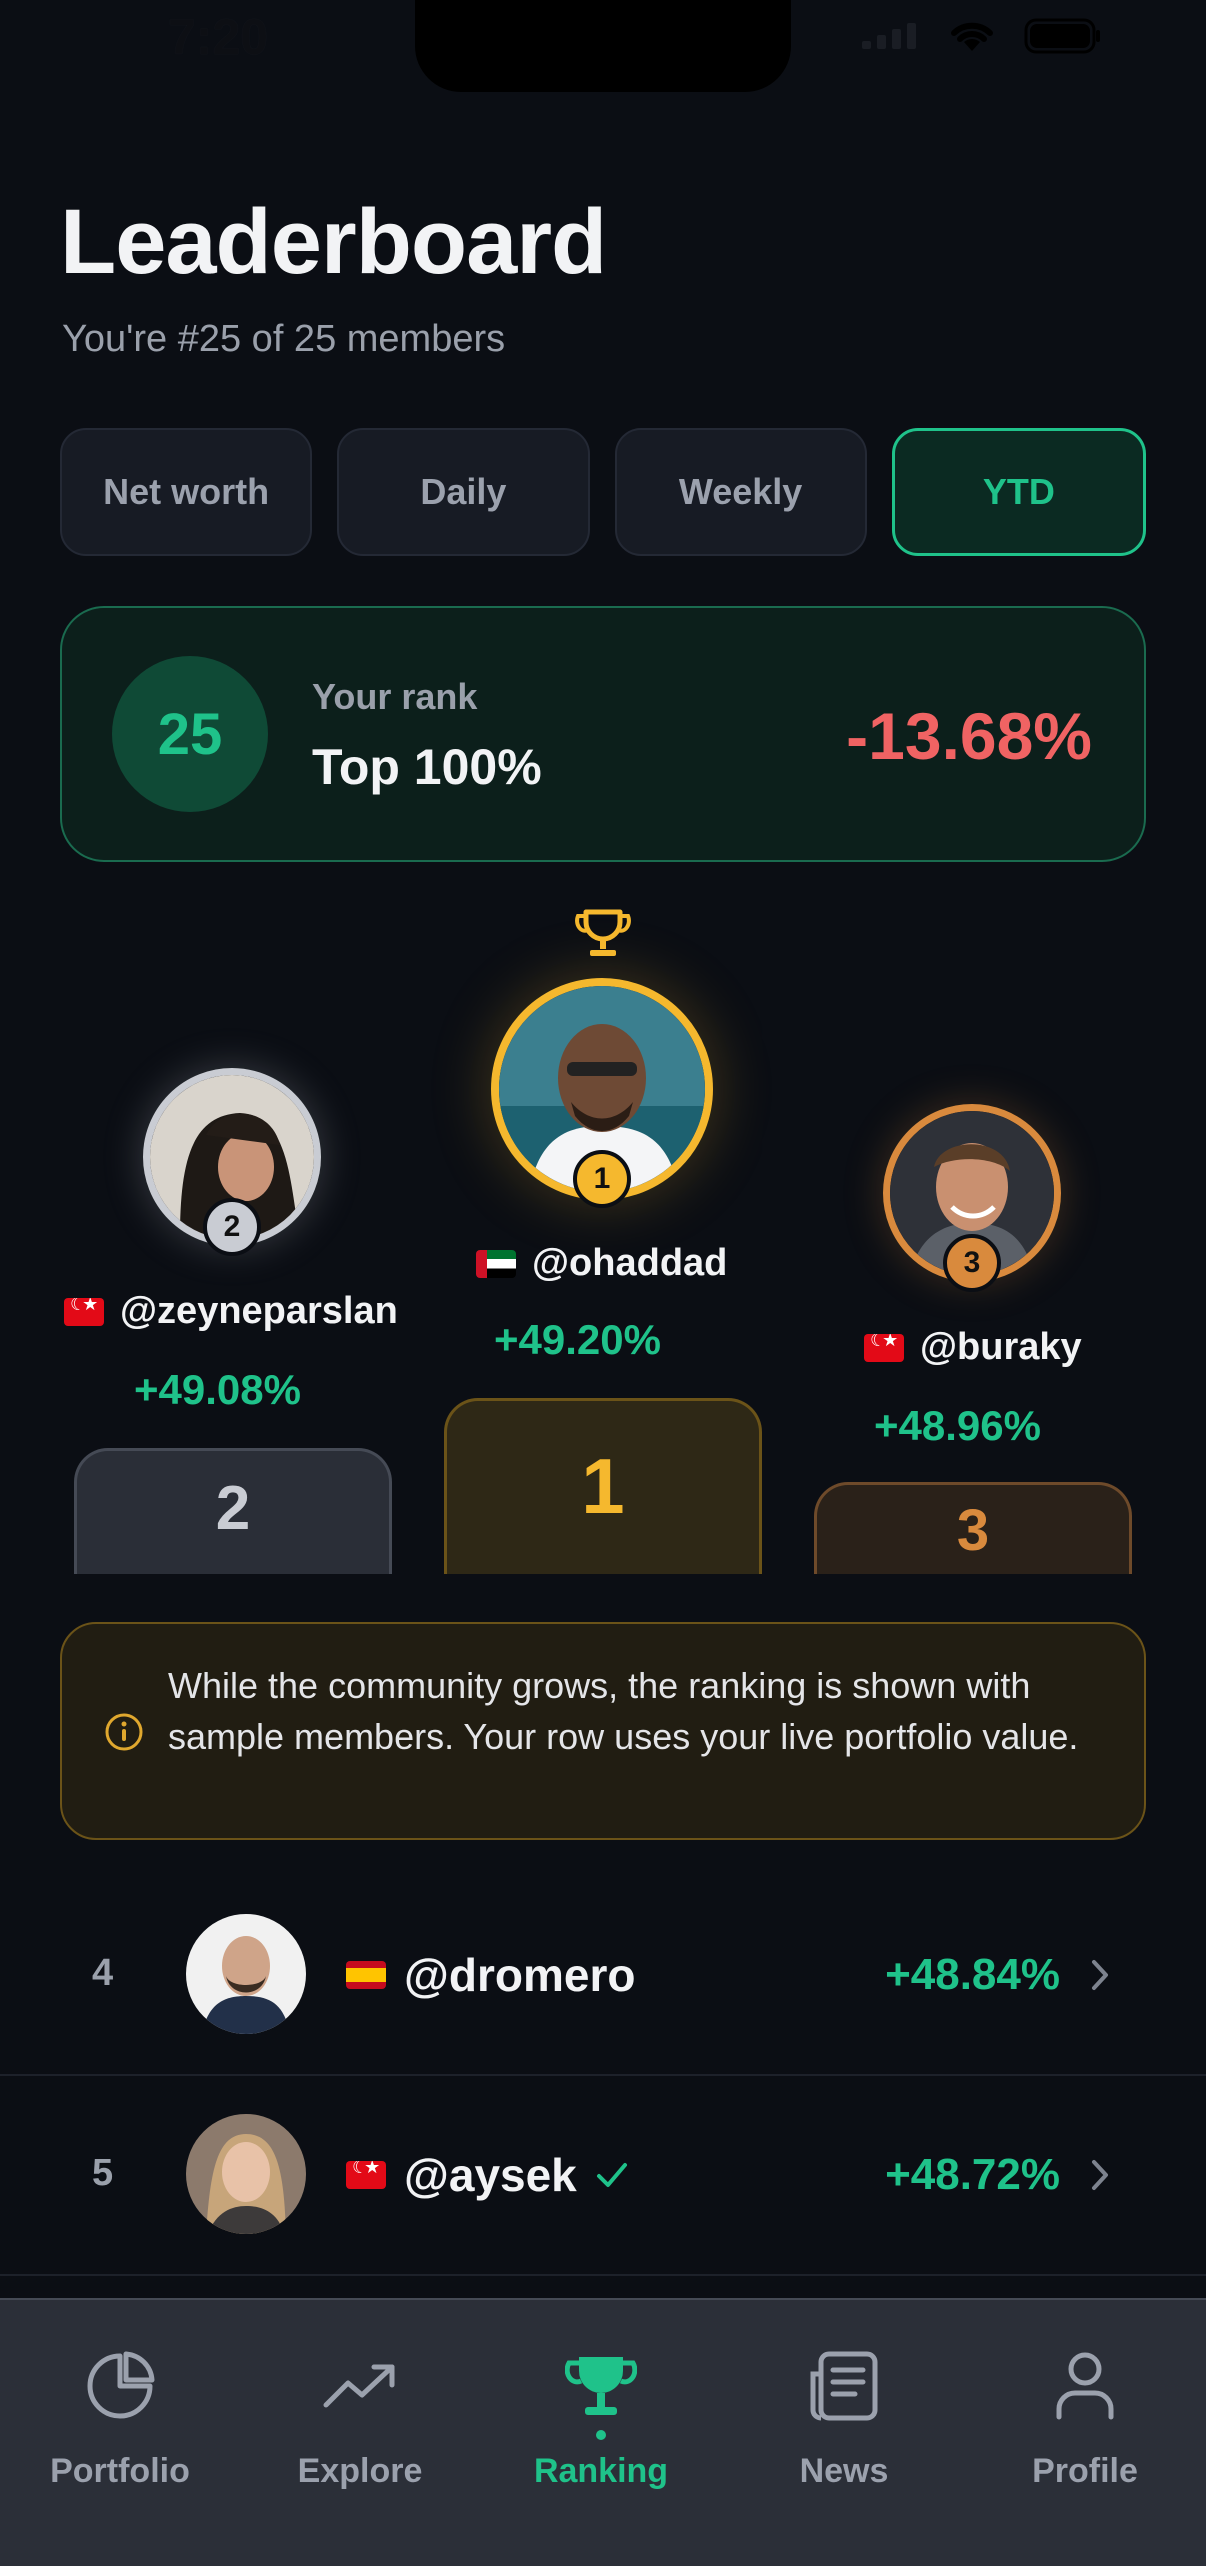 The image size is (1206, 2566). I want to click on podium-third-handle: @buraky, so click(1001, 1347).